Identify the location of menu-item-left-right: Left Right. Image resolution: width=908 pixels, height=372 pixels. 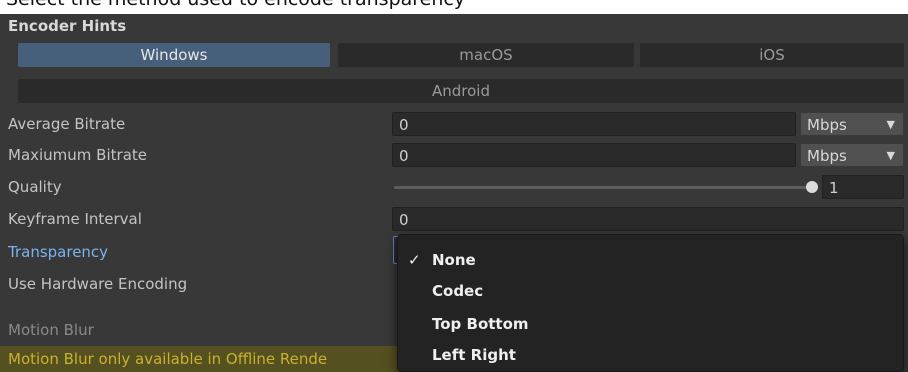
(650, 355).